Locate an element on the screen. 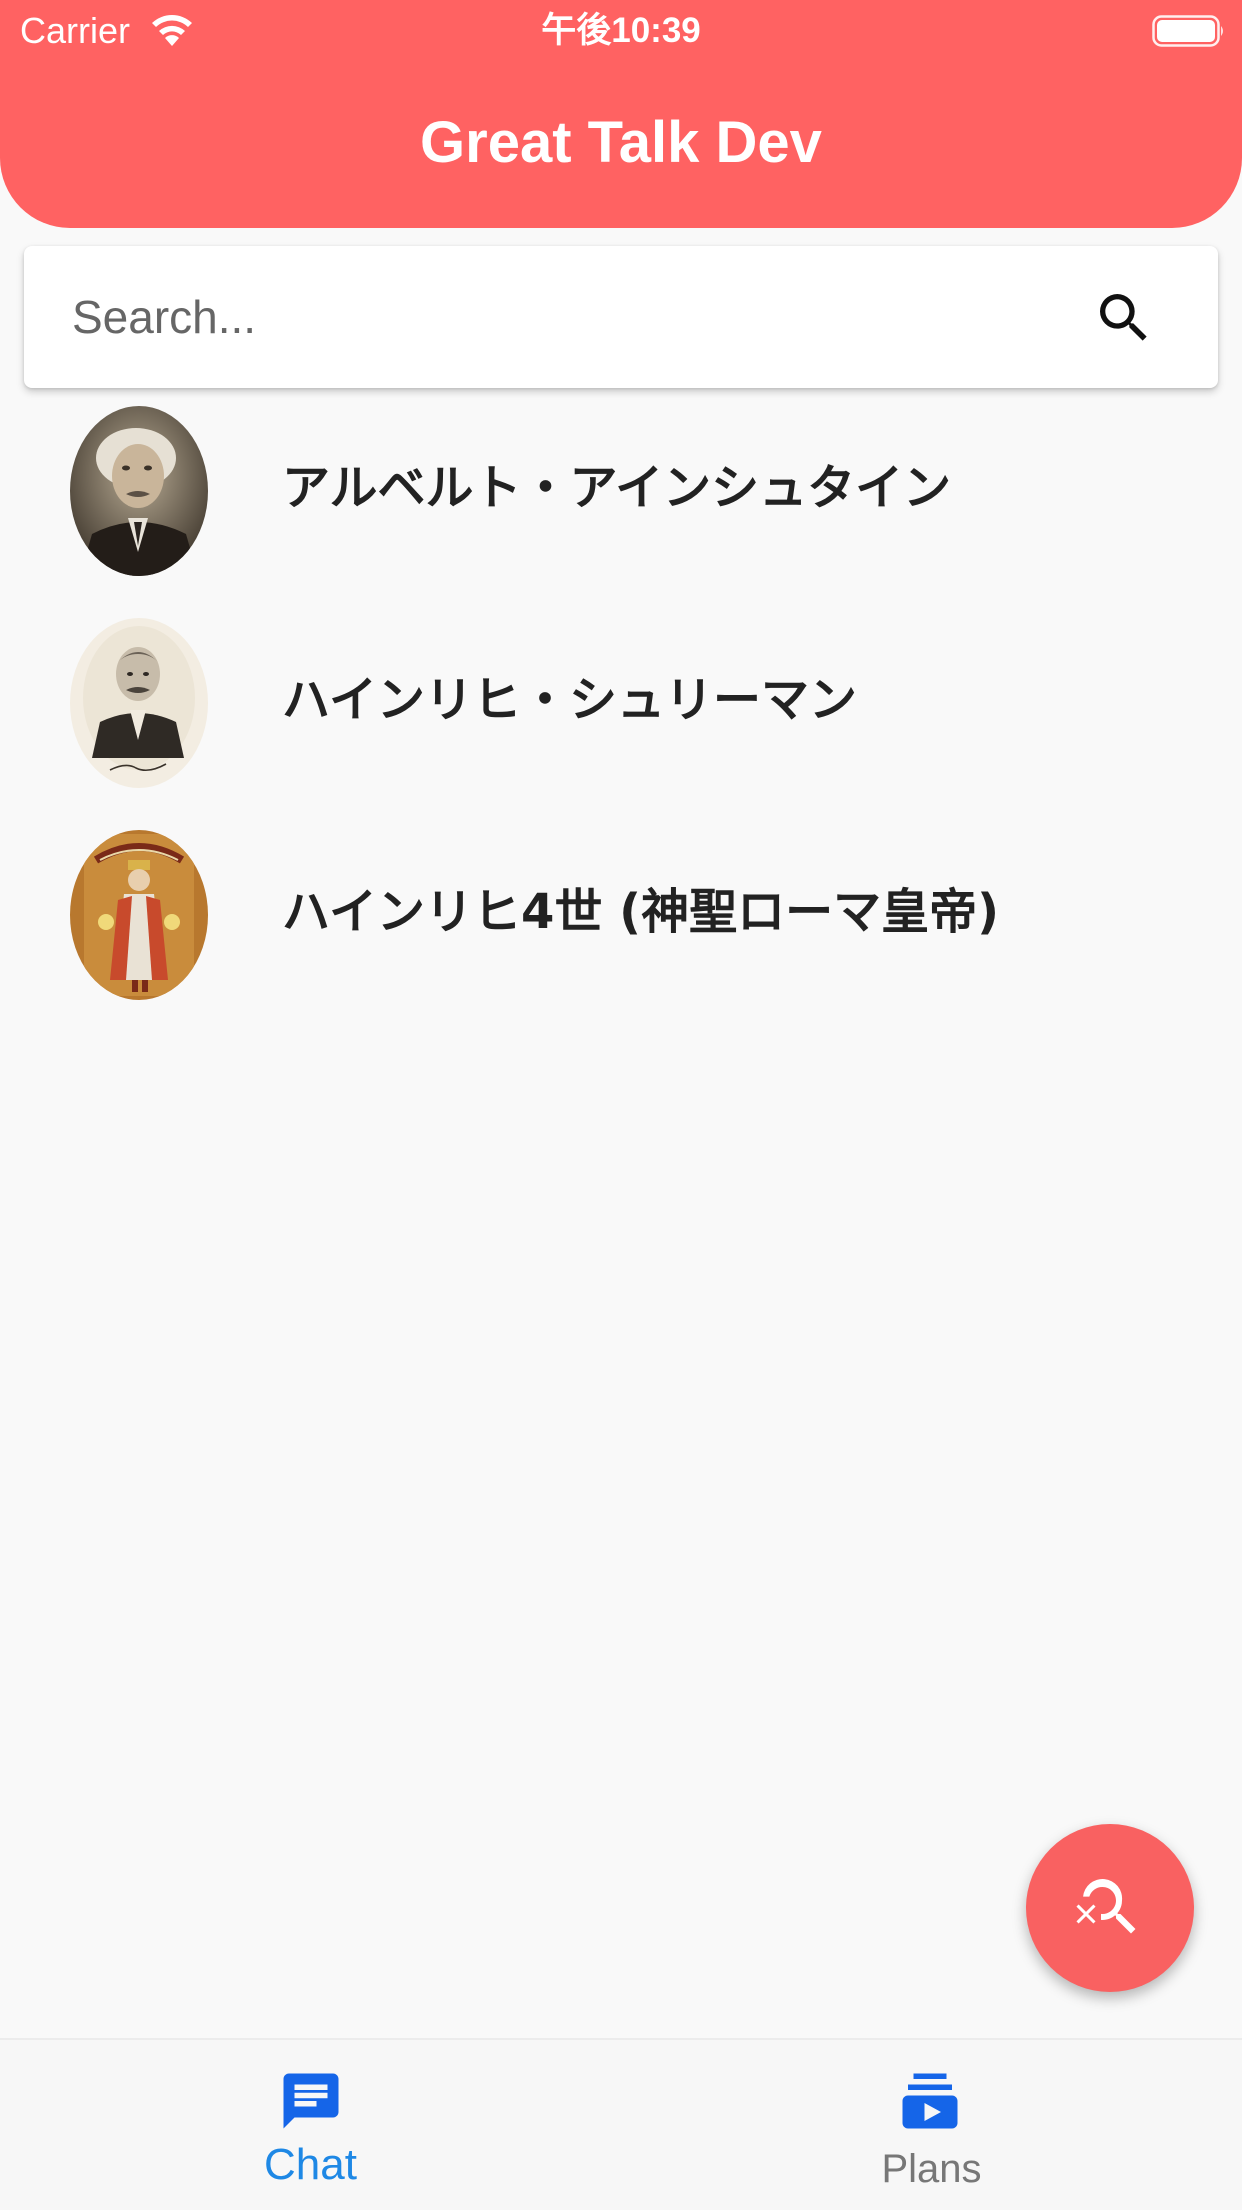 The image size is (1242, 2210). einstein-portrait is located at coordinates (139, 491).